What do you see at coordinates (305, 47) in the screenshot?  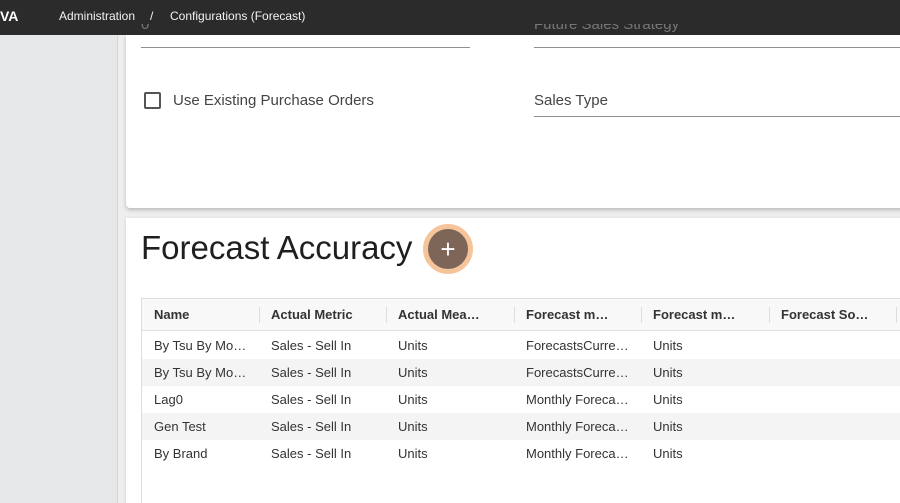 I see `number-field-underline` at bounding box center [305, 47].